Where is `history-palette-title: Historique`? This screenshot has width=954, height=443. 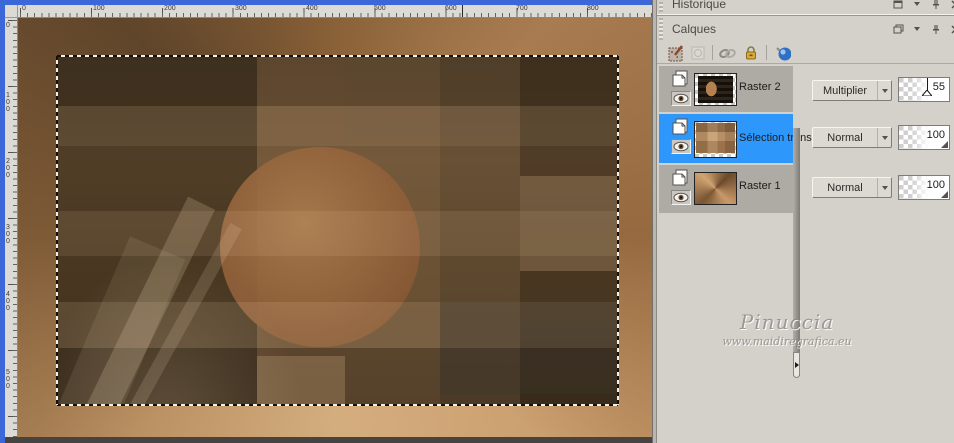
history-palette-title: Historique is located at coordinates (699, 5).